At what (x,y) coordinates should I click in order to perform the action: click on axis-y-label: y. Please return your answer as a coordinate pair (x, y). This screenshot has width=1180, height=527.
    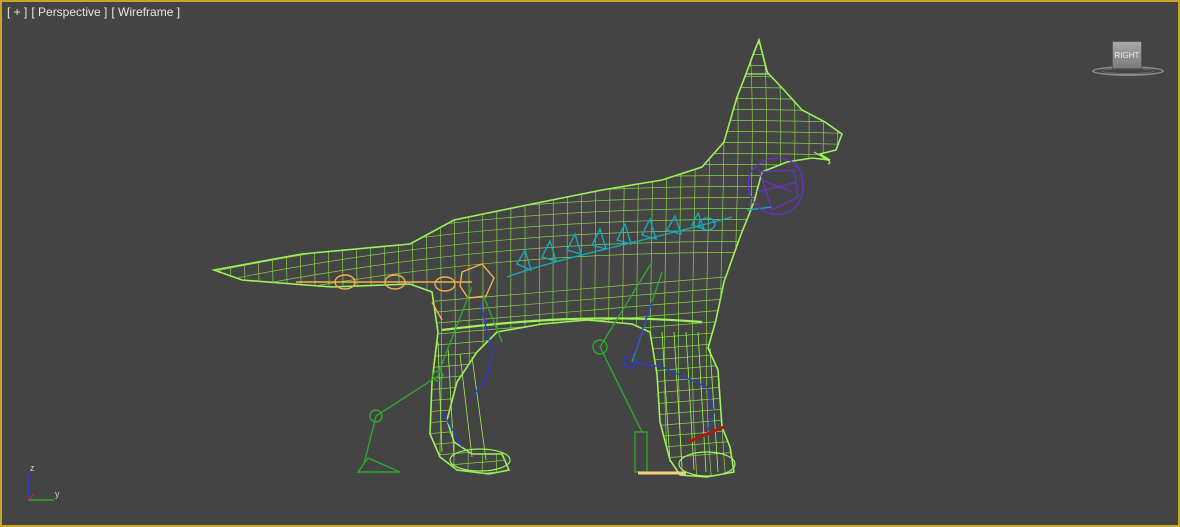
    Looking at the image, I should click on (57, 494).